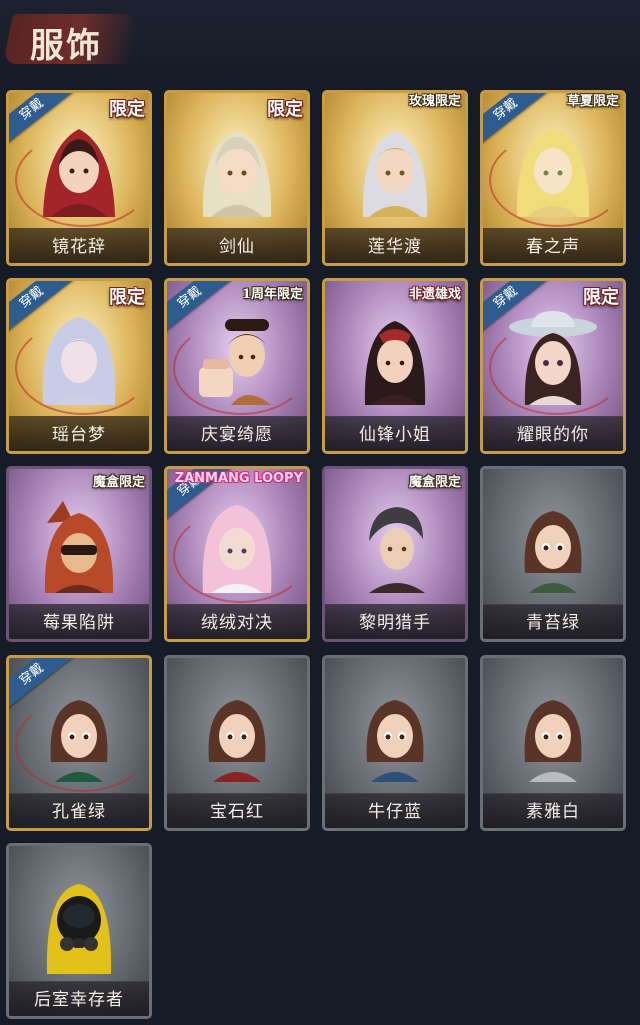 The height and width of the screenshot is (1025, 640). I want to click on outfit-name: 青苔绿, so click(553, 623).